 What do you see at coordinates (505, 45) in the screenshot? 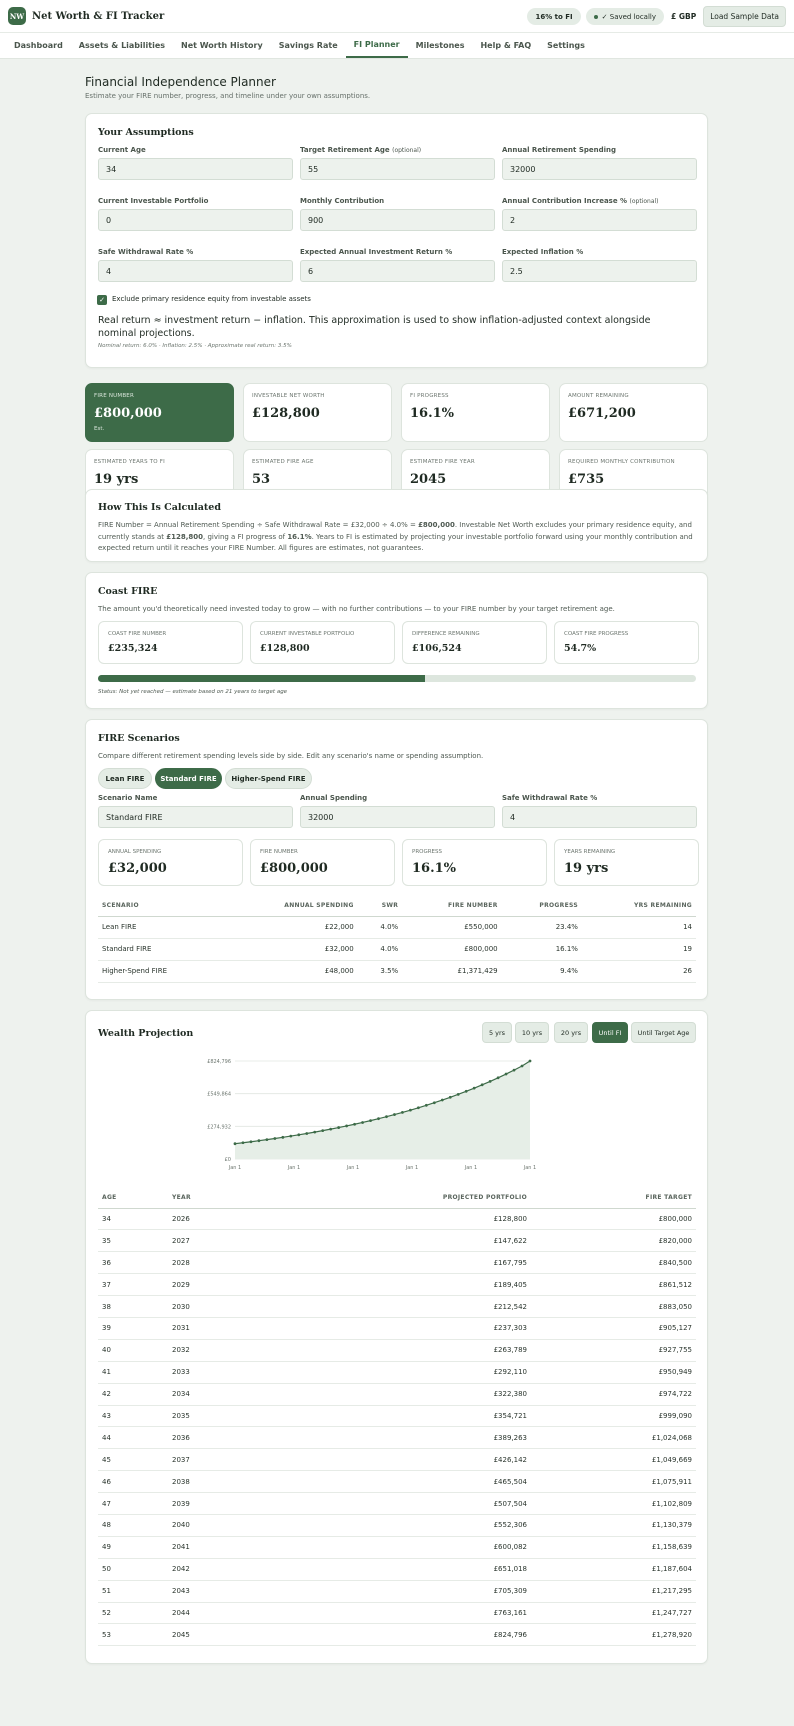
I see `nav-item-help-faq: Help & FAQ` at bounding box center [505, 45].